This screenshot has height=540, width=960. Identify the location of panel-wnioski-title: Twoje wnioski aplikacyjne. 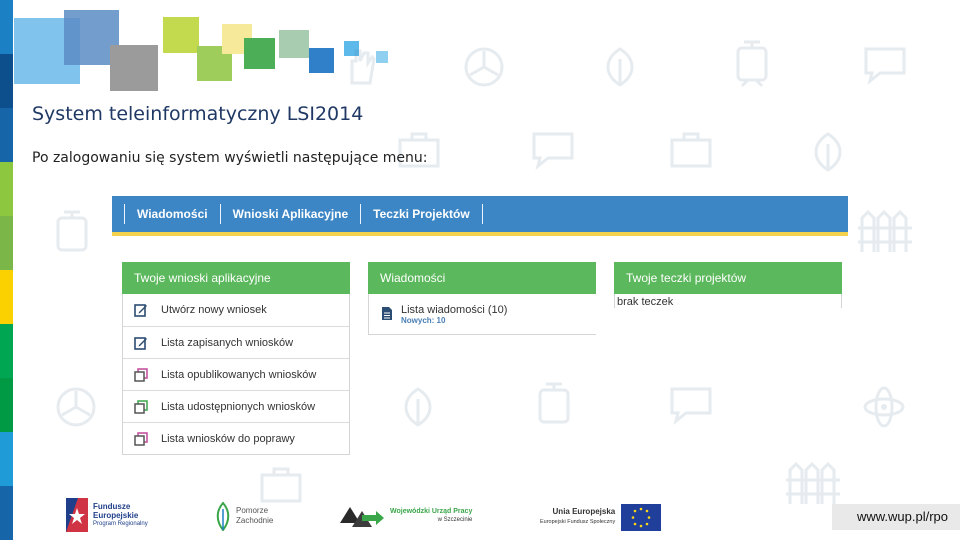
(236, 278).